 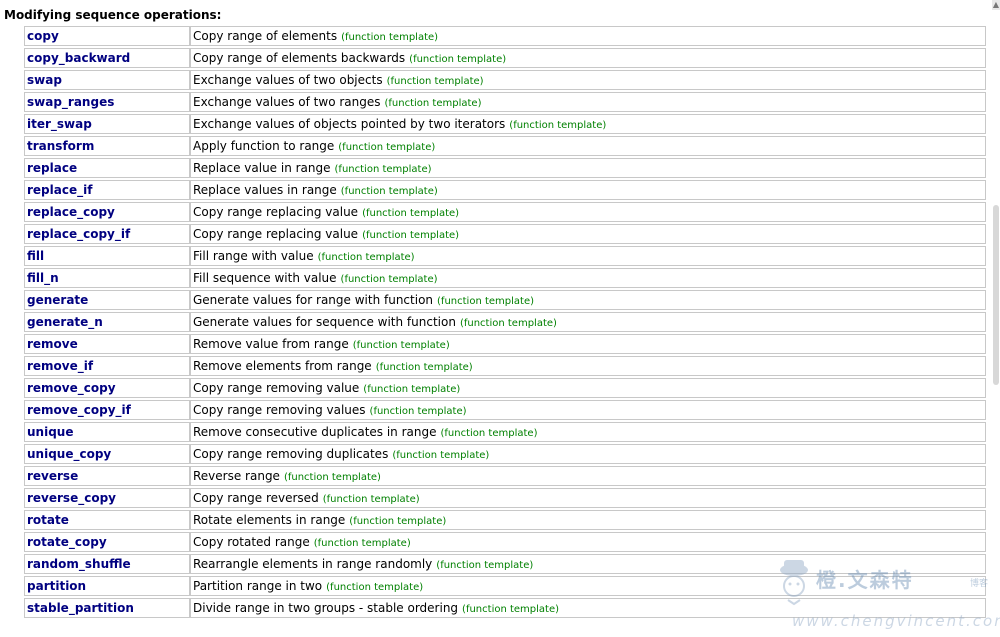 I want to click on function-link: random_shuffle, so click(x=79, y=564).